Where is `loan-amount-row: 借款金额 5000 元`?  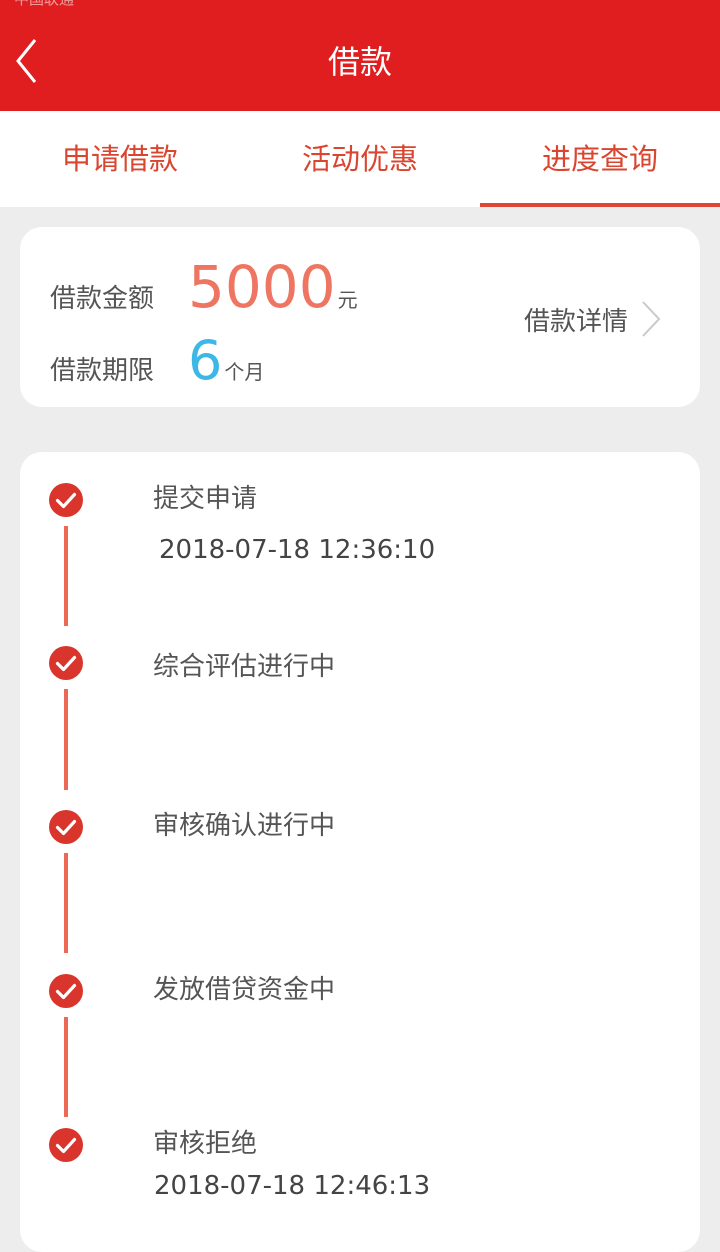
loan-amount-row: 借款金额 5000 元 is located at coordinates (204, 287).